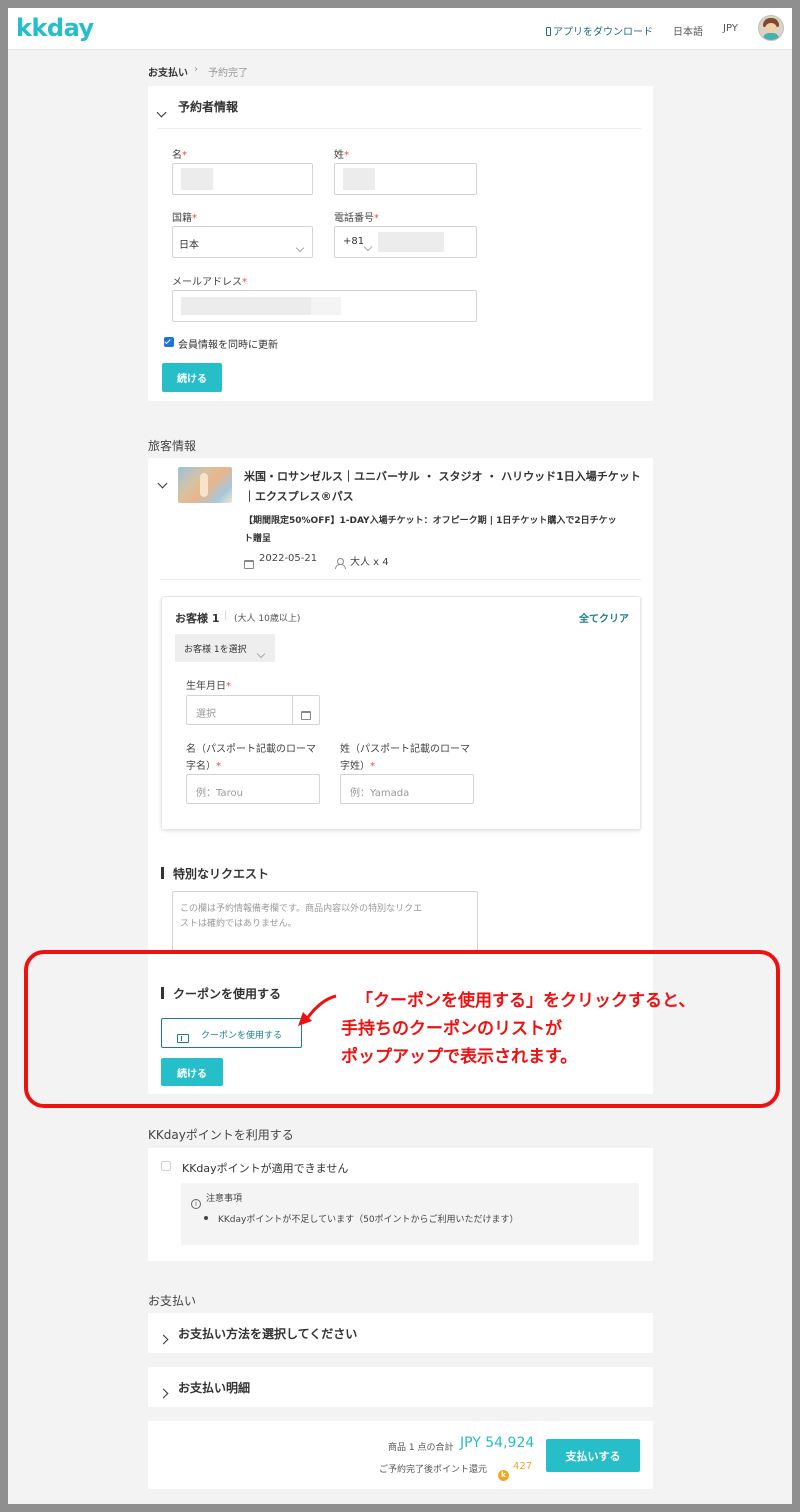  I want to click on phone-input: +81, so click(405, 242).